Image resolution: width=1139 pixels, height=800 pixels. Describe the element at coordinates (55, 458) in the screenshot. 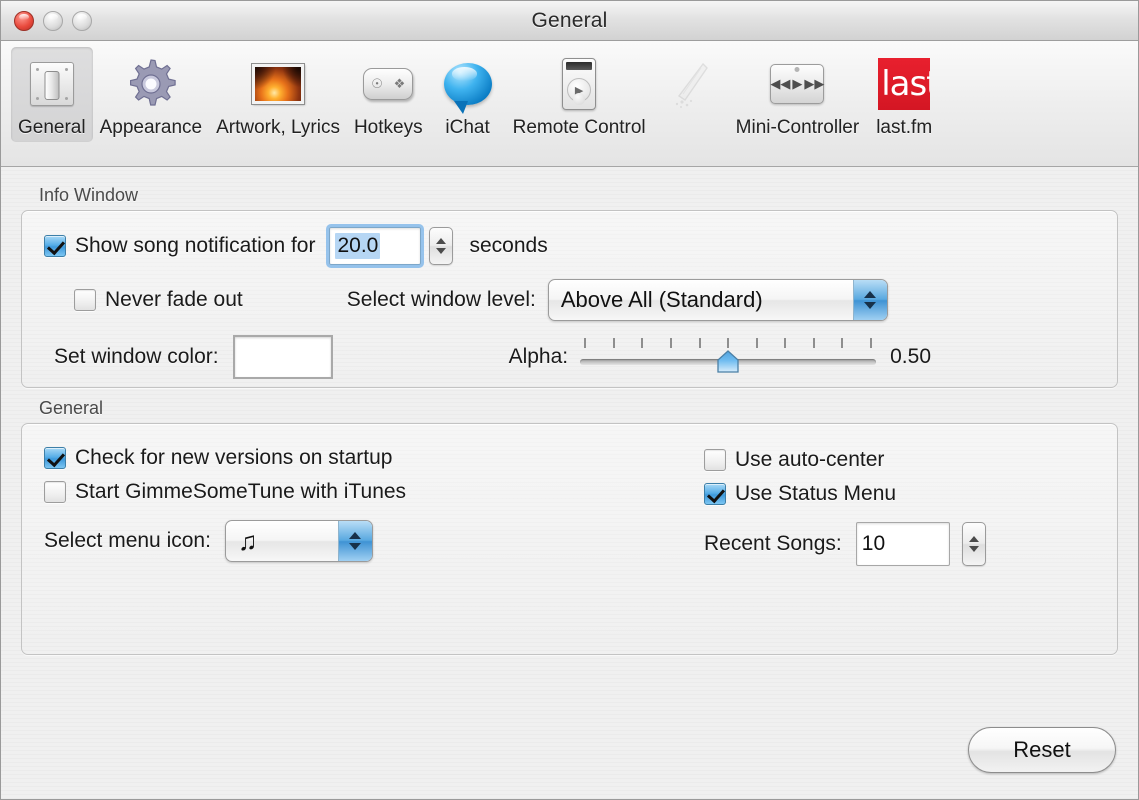

I see `check-new-versions-checkbox` at that location.